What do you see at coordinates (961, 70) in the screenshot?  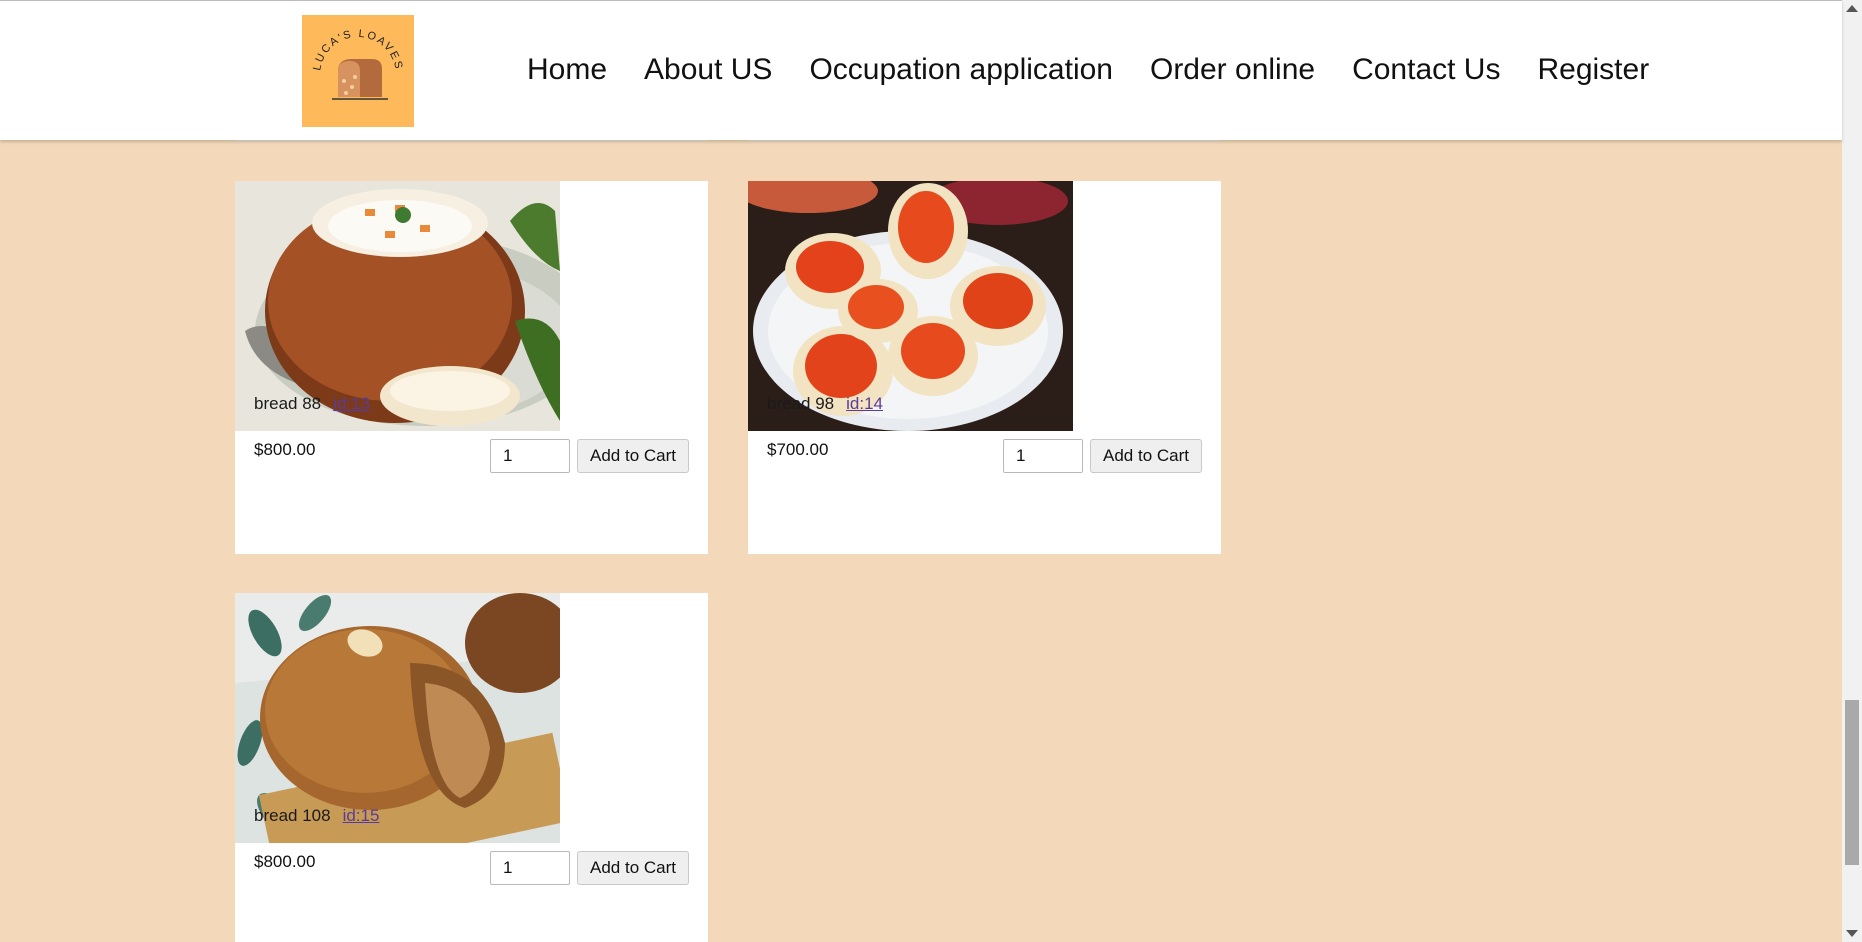 I see `nav-occupation-application: Occupation application` at bounding box center [961, 70].